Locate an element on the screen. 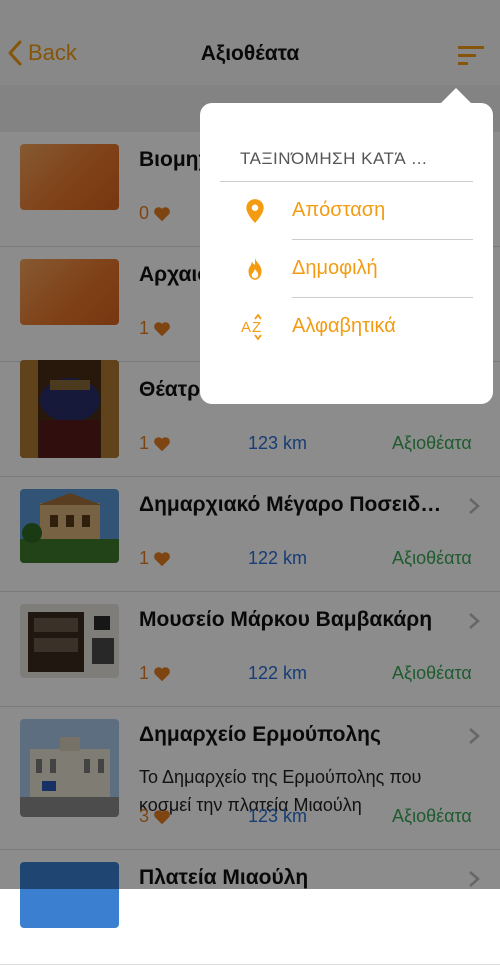  sort-option-alphabetical: A Z Αλφαβητικά is located at coordinates (346, 327).